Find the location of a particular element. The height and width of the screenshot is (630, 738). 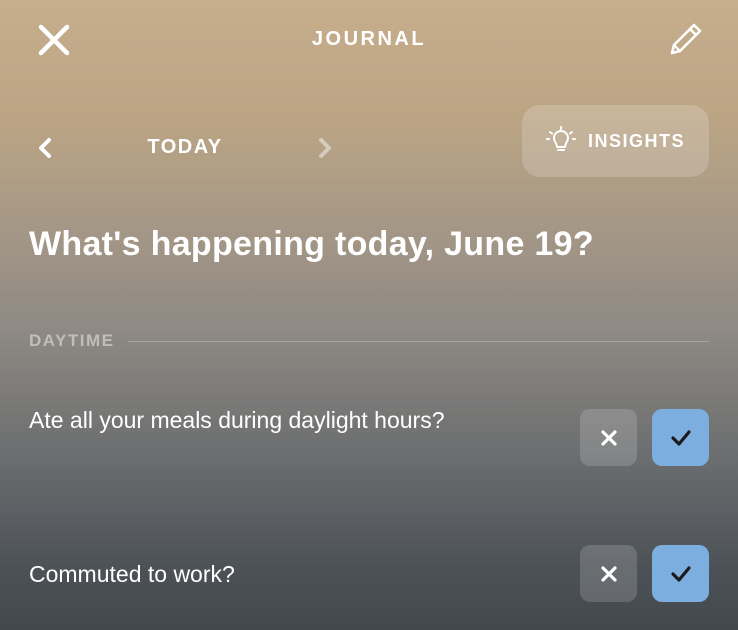

pencil-icon is located at coordinates (686, 39).